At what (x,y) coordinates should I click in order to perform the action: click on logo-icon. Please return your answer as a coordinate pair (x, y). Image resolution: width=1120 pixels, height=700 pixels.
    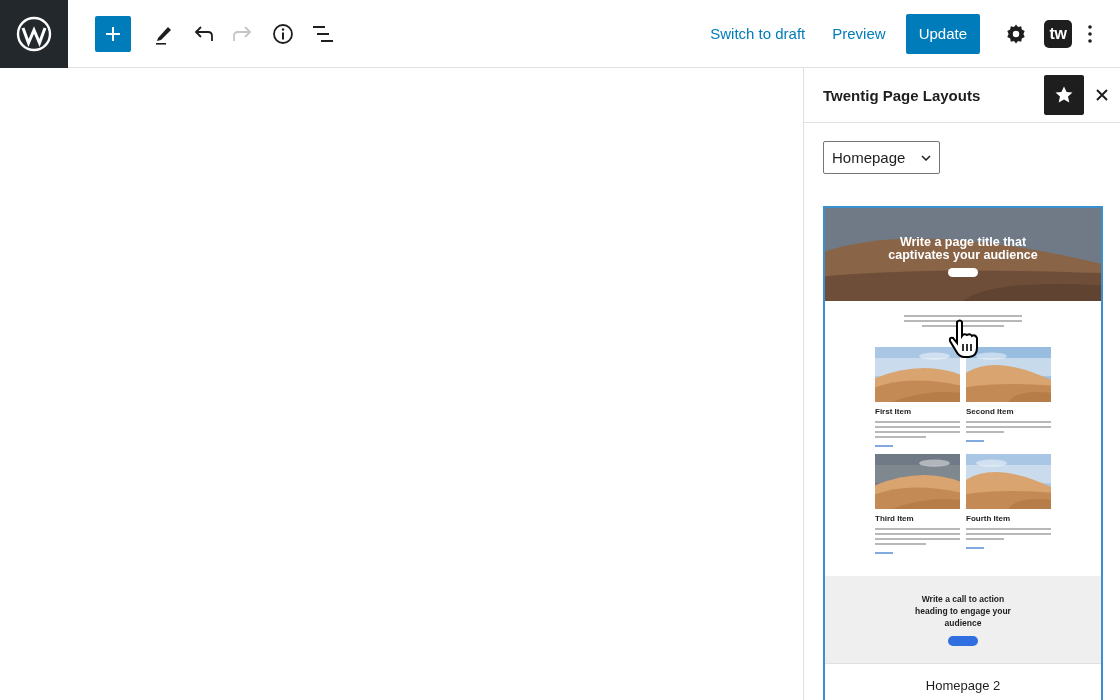
    Looking at the image, I should click on (34, 33).